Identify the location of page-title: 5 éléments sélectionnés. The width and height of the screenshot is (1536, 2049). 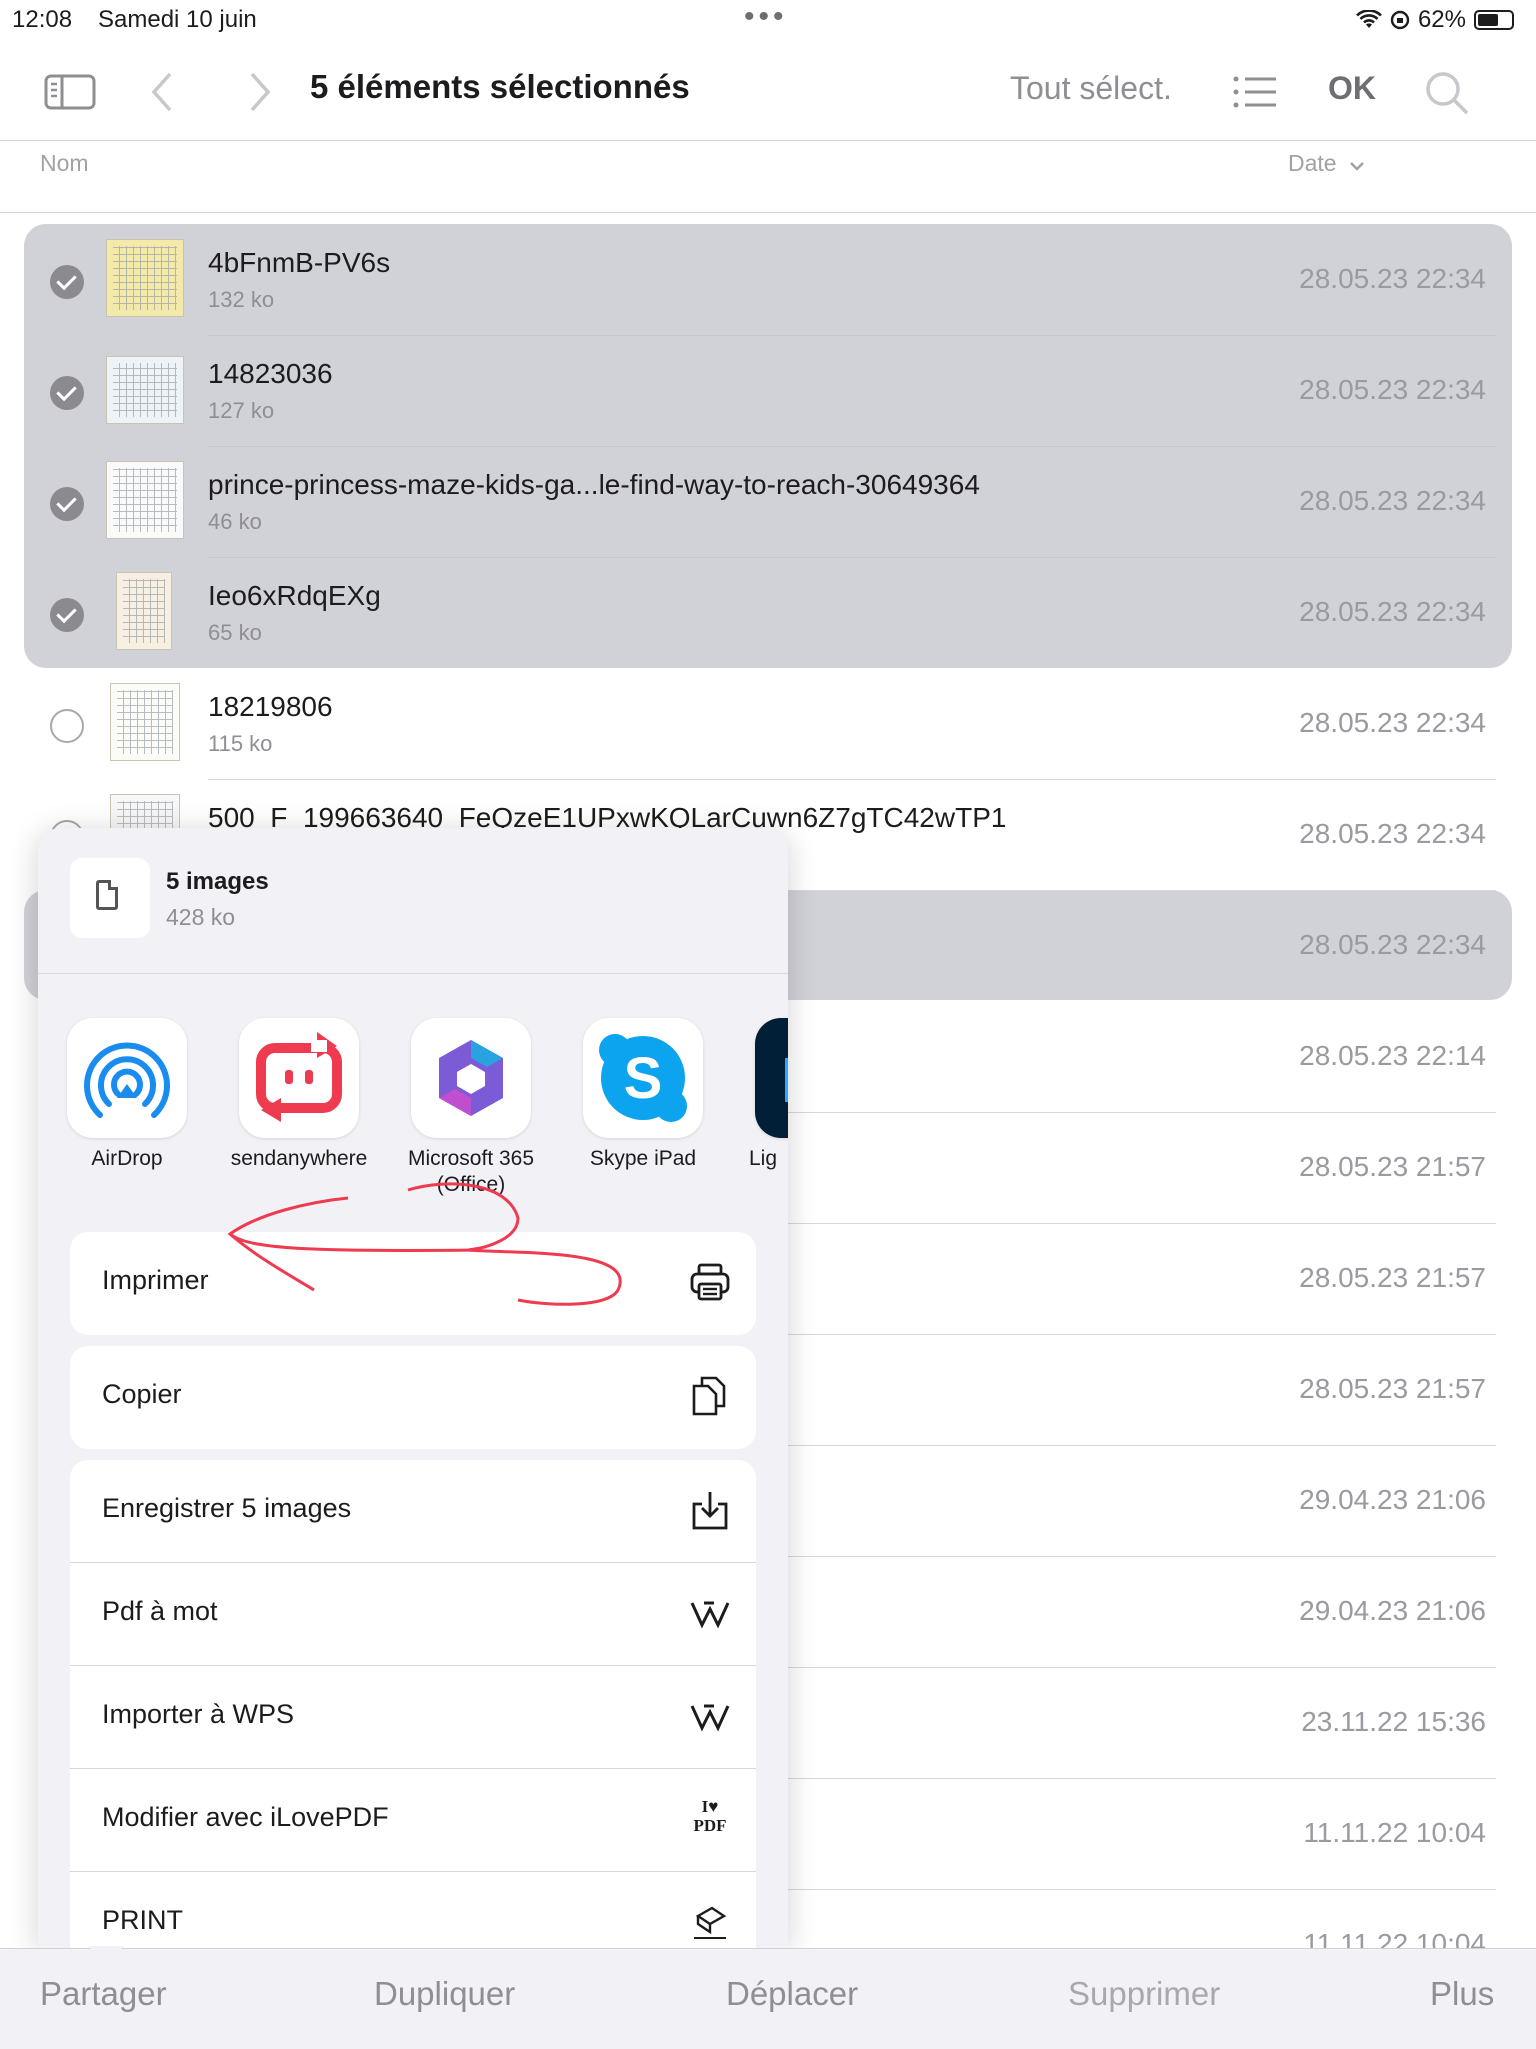
(500, 86).